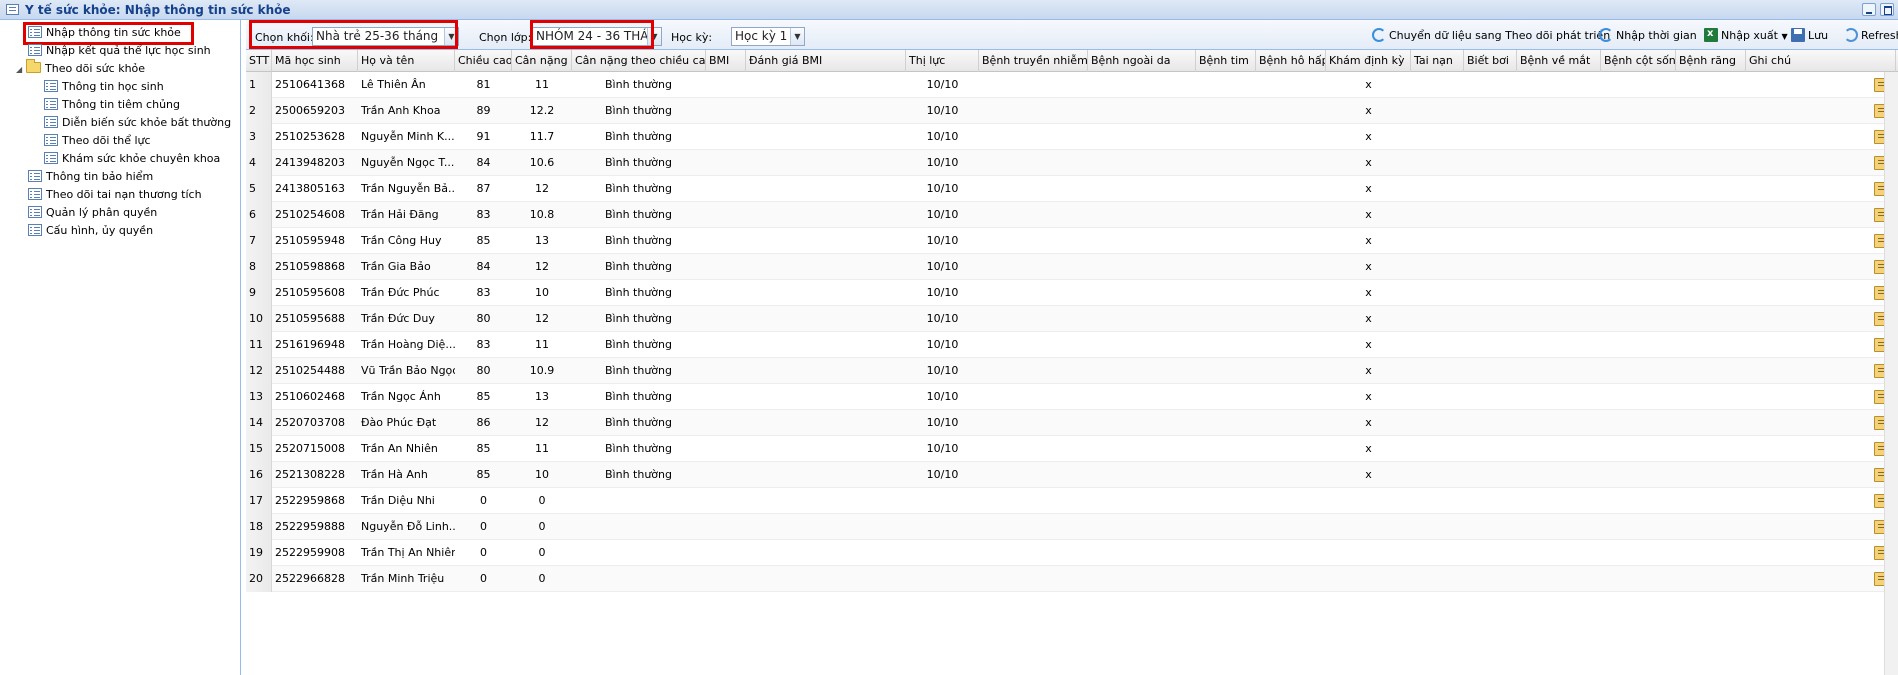  I want to click on cell-nang: 13, so click(542, 240).